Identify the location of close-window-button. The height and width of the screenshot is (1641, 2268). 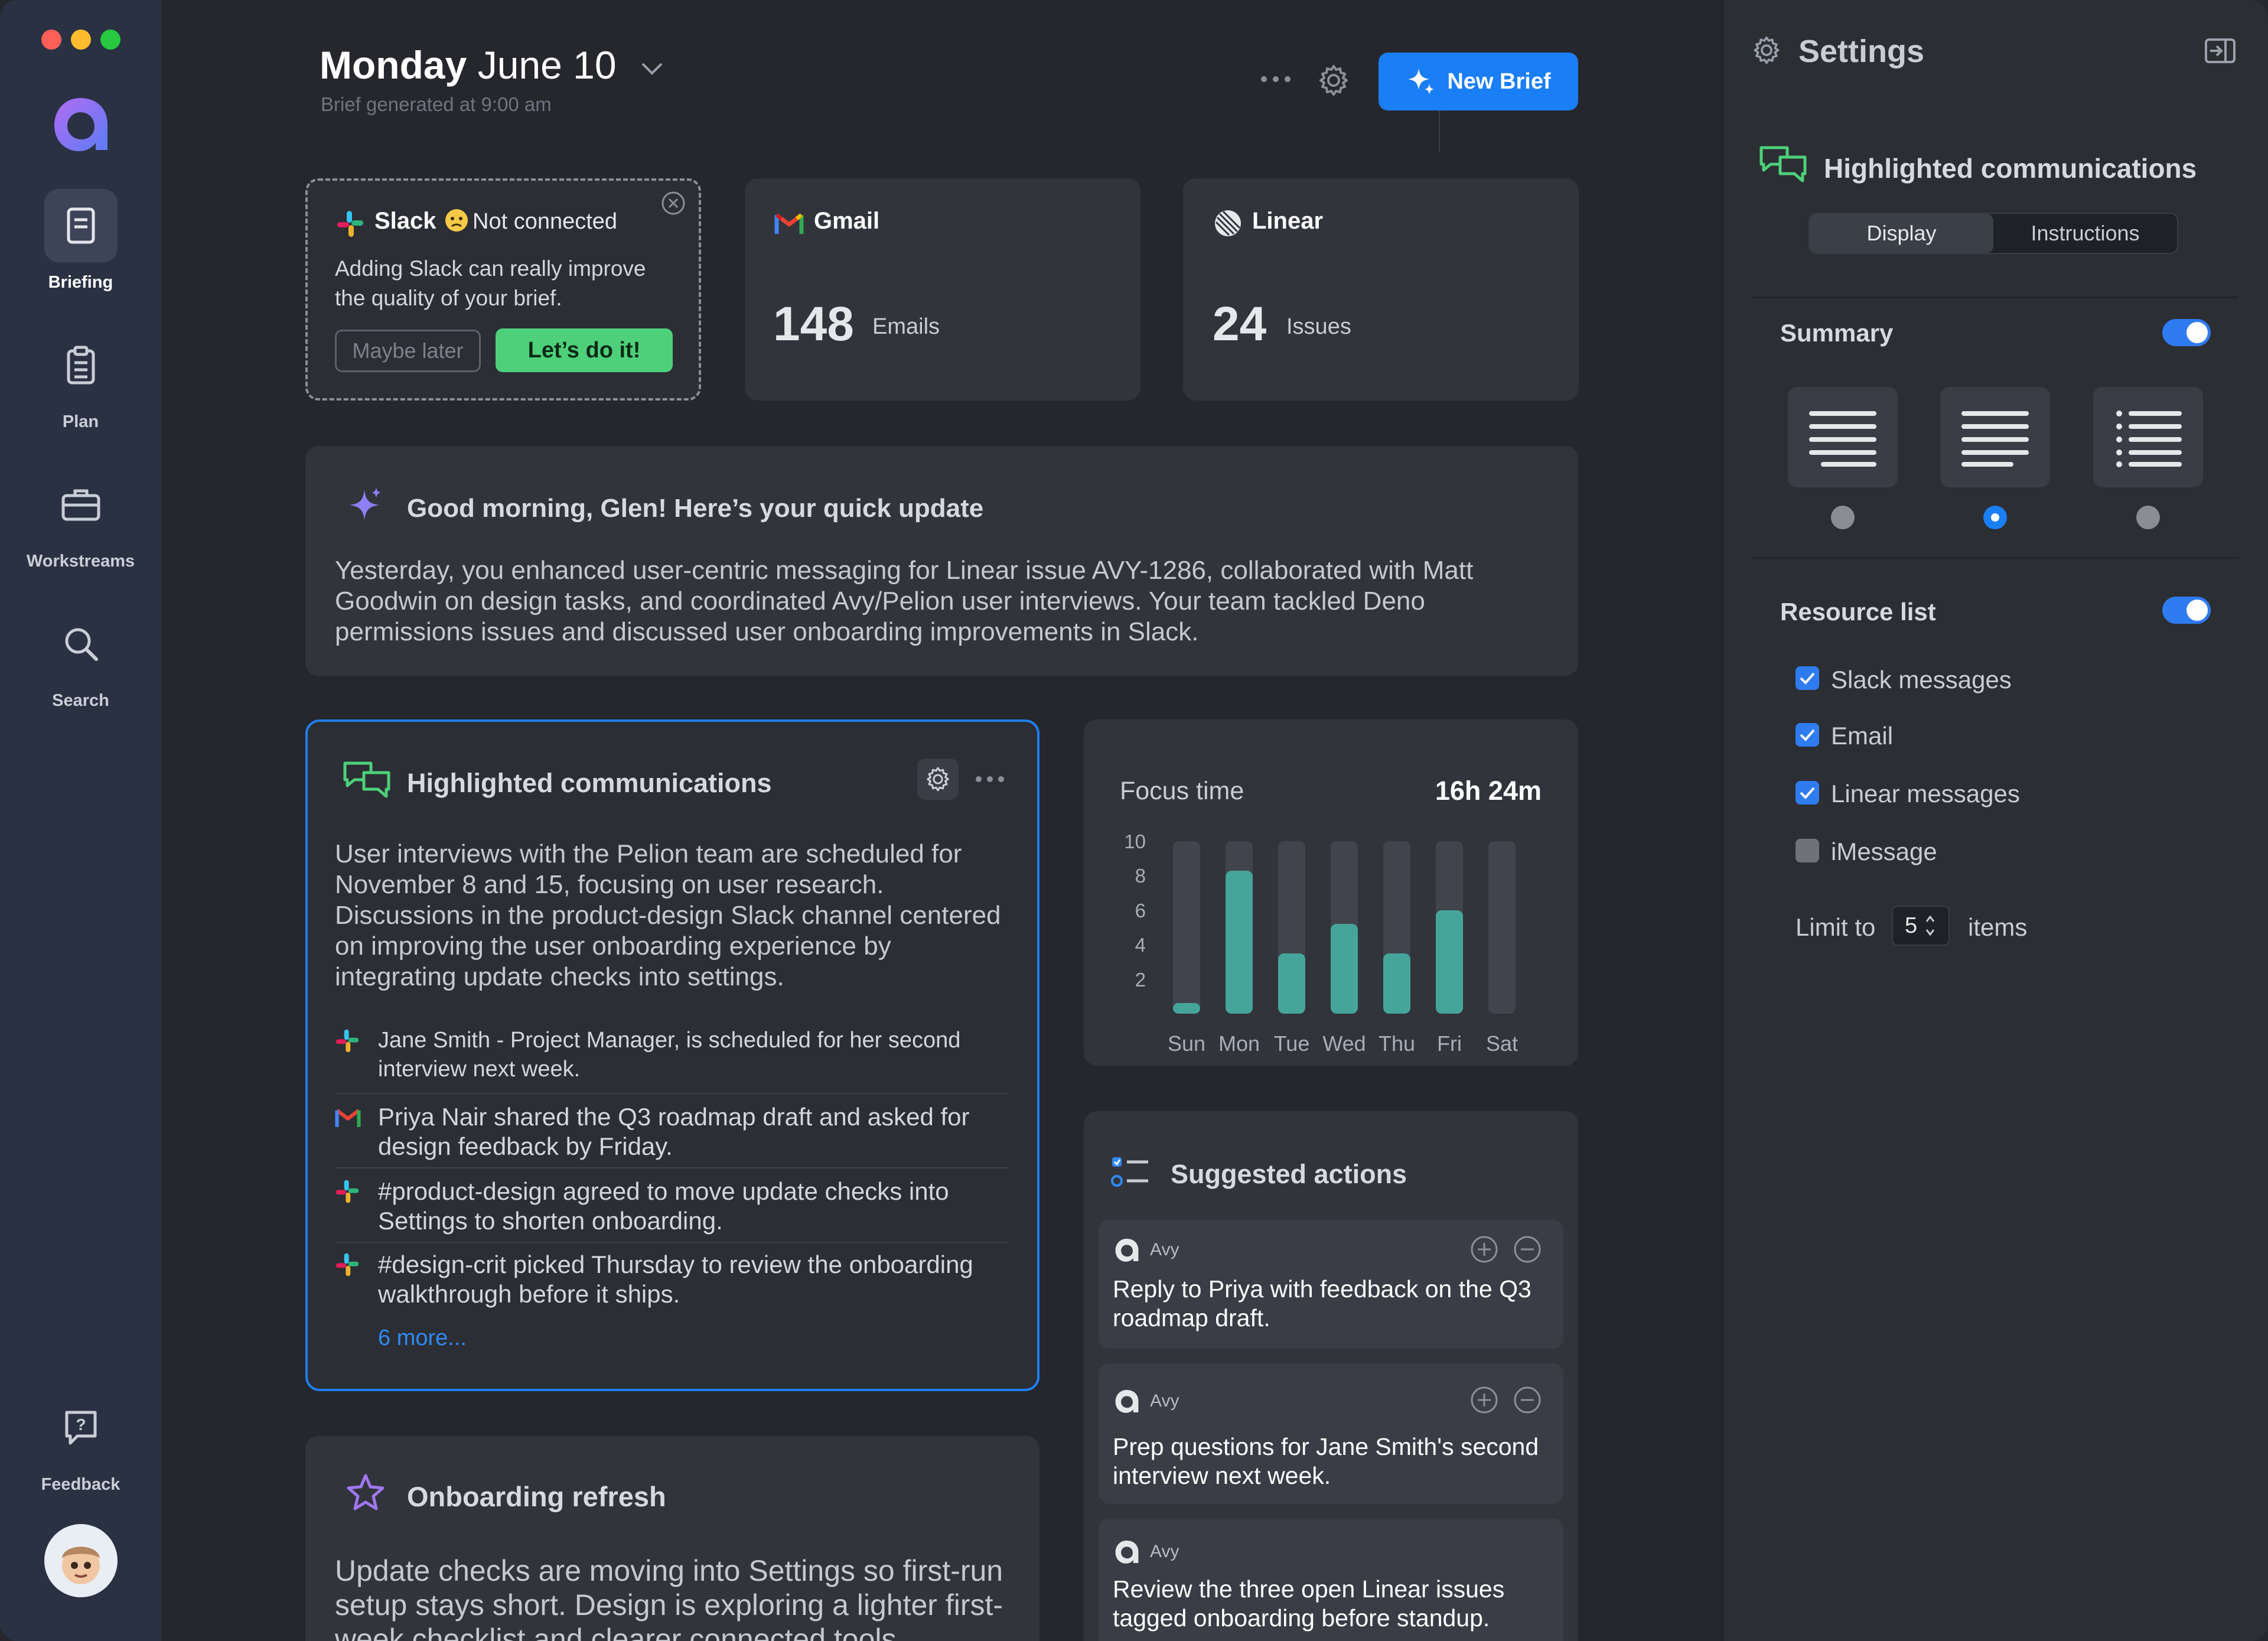
(51, 40).